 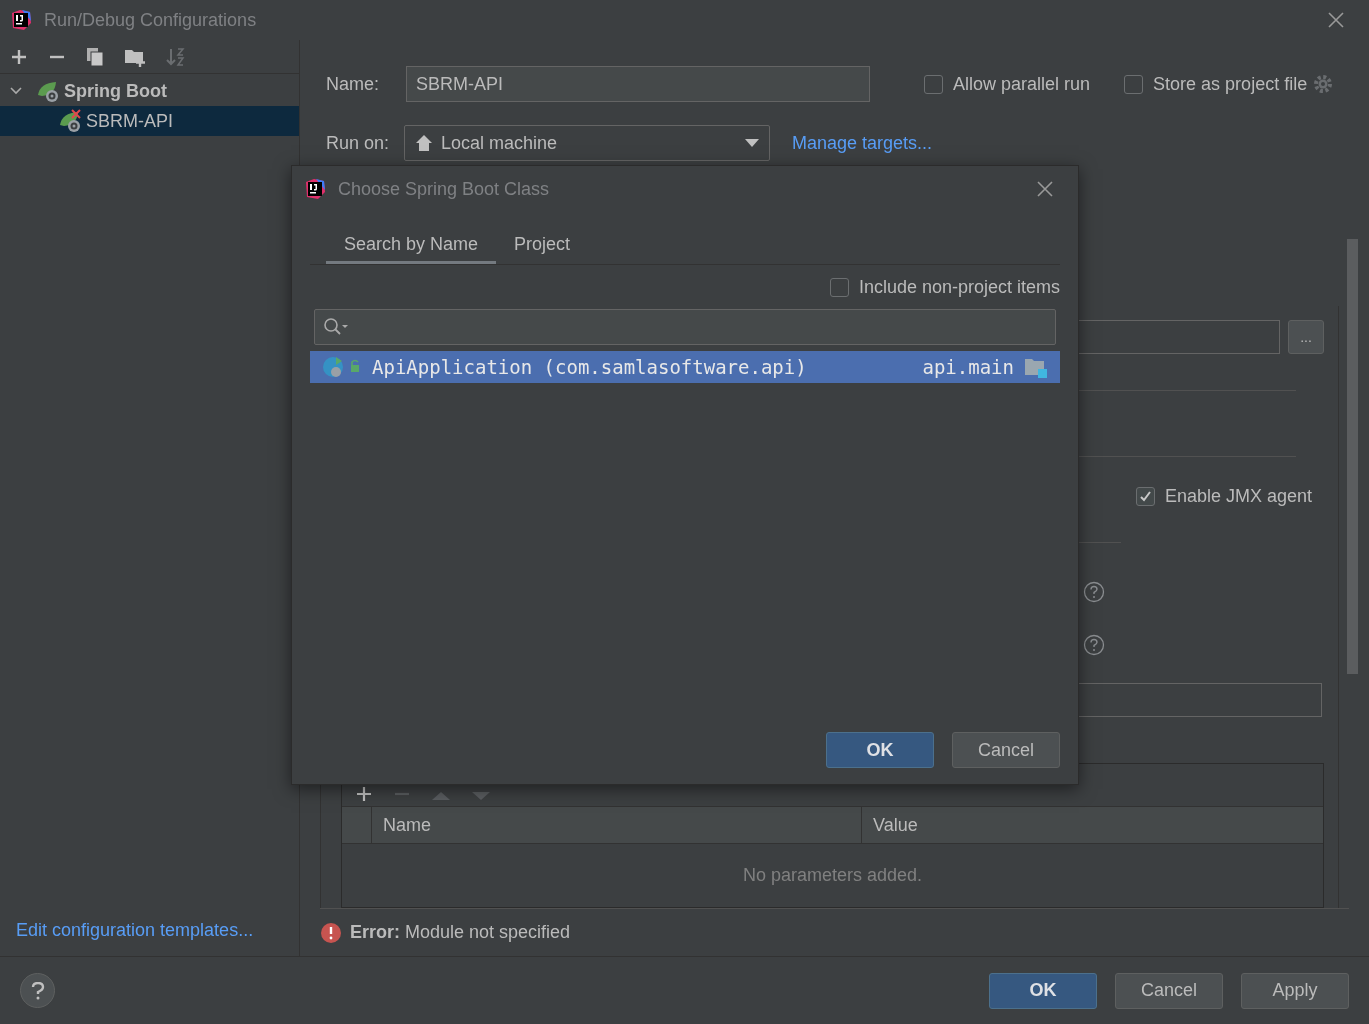 What do you see at coordinates (589, 367) in the screenshot?
I see `class-name: ApiApplication (com.samlasoftware.api)` at bounding box center [589, 367].